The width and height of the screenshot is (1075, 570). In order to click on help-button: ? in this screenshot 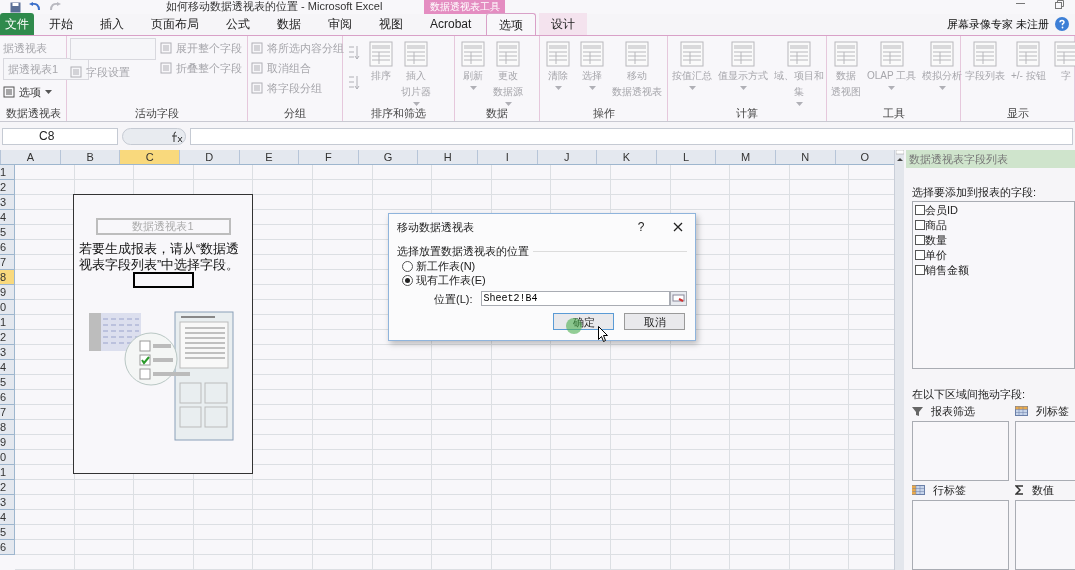, I will do `click(641, 227)`.